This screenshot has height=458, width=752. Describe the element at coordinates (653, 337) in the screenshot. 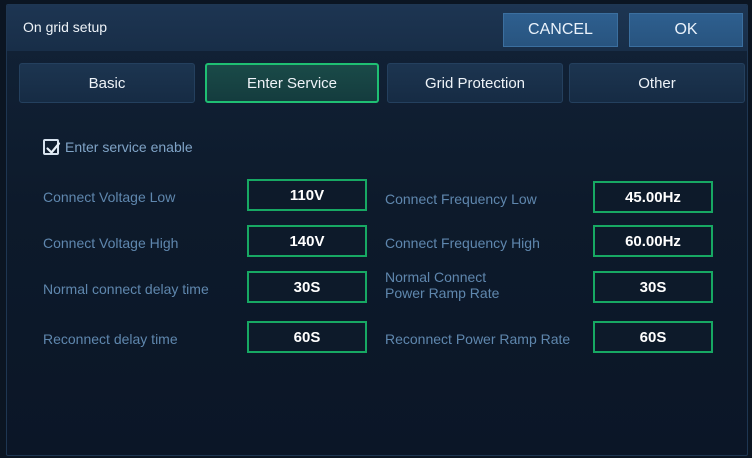

I see `reconnect-power-ramp-rate-field: 60S` at that location.